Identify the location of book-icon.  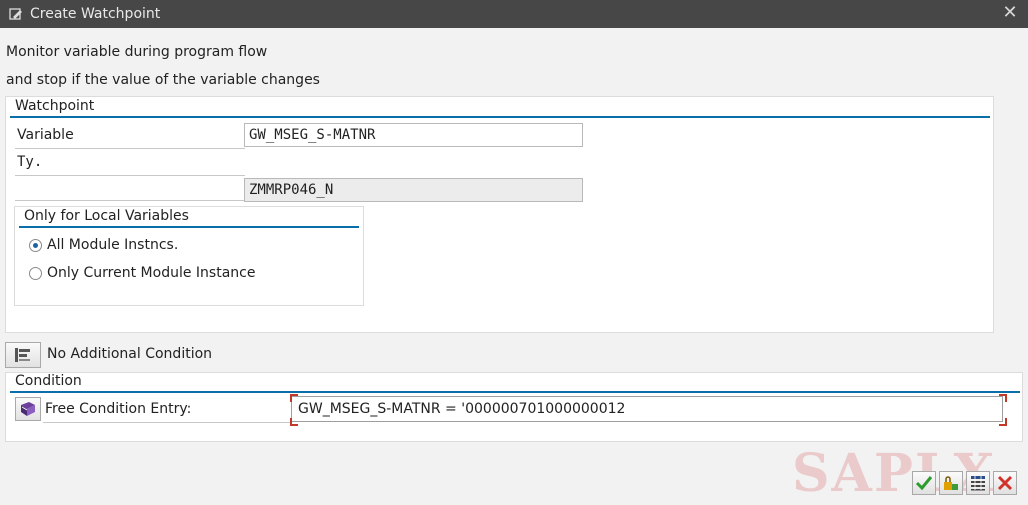
(28, 409).